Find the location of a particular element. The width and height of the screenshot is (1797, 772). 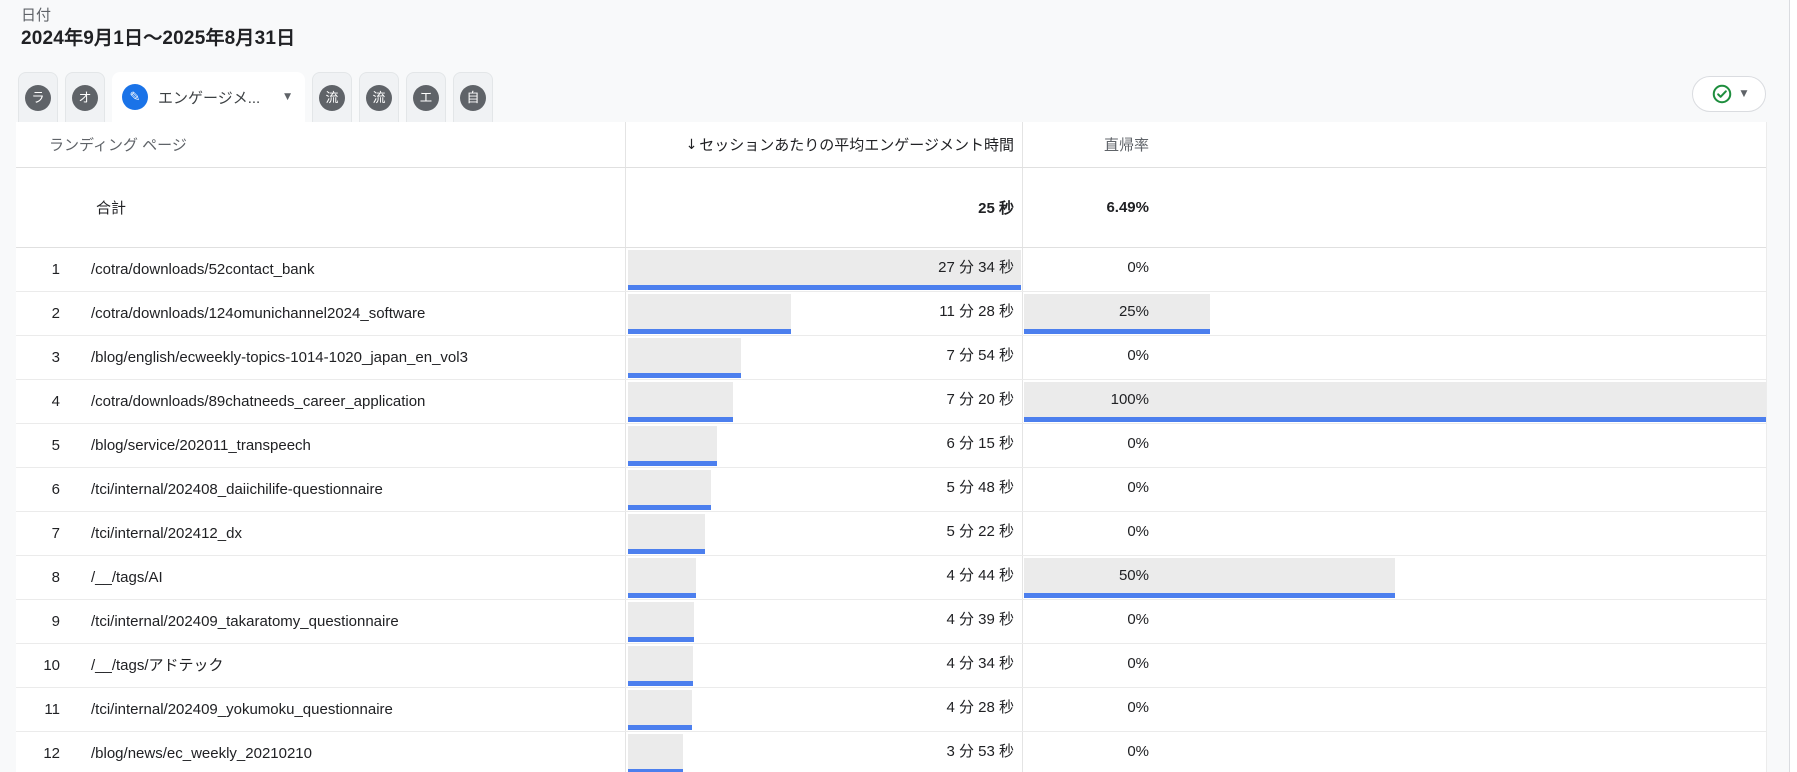

column-header-label: 直帰率 is located at coordinates (1126, 145).